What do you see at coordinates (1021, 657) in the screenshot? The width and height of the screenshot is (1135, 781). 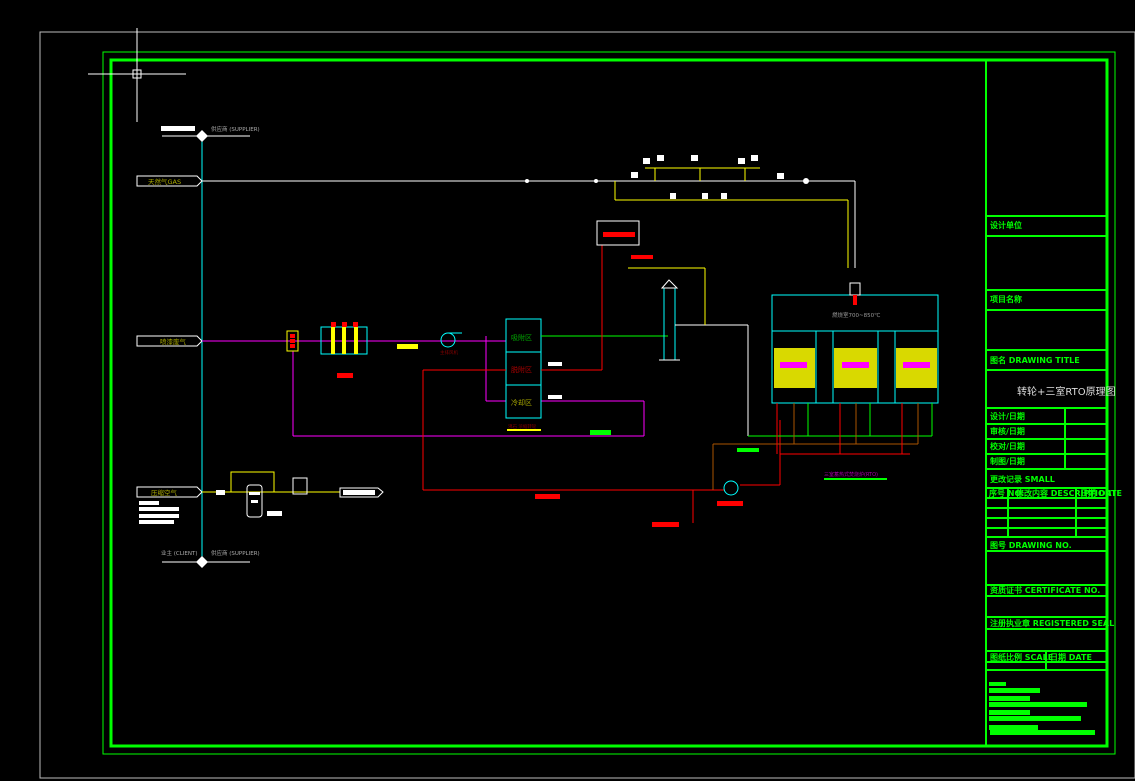 I see `scale-label: 图纸比例 SCALE` at bounding box center [1021, 657].